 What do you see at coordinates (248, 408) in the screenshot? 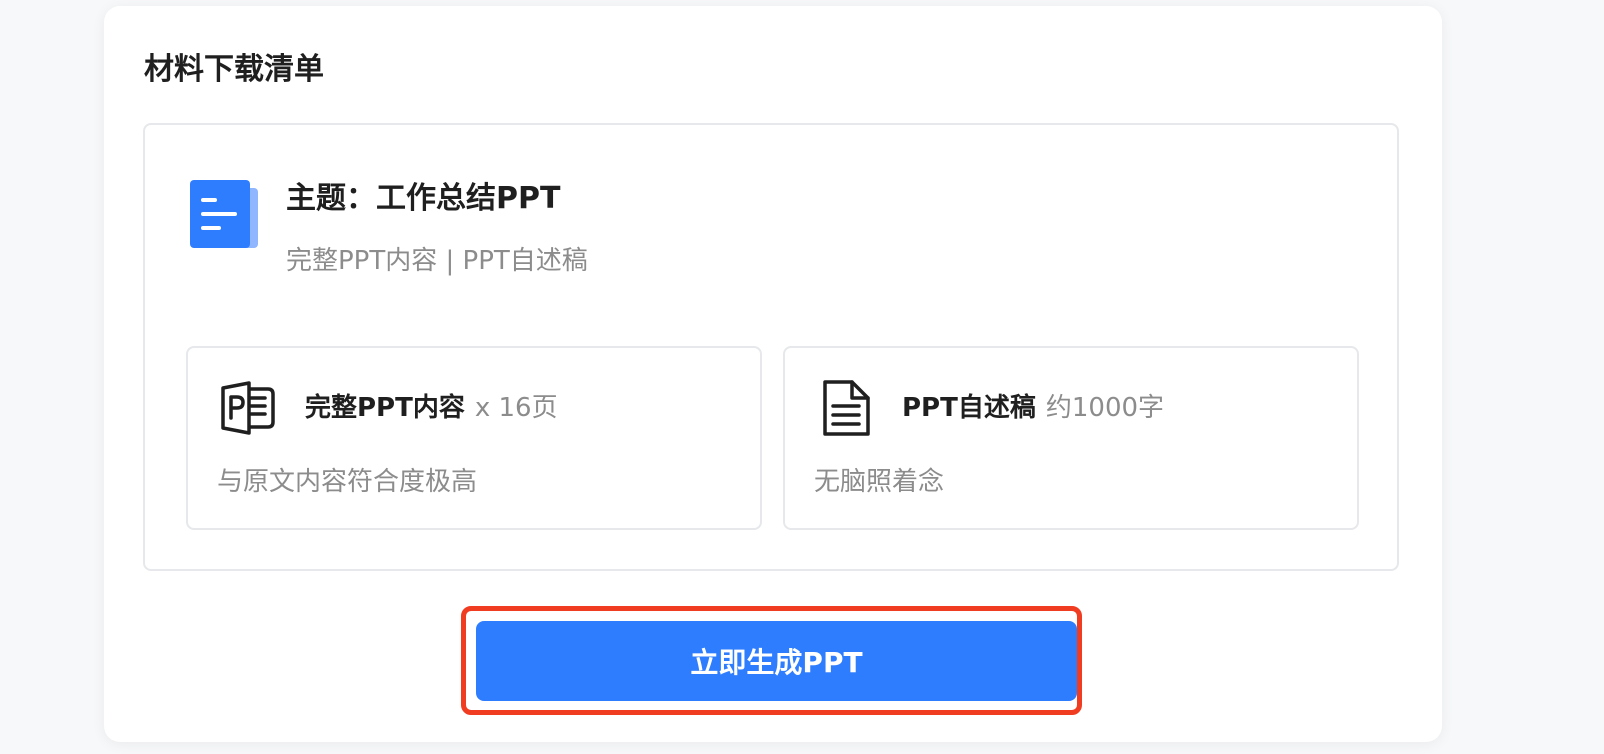
I see `ppt-file-icon` at bounding box center [248, 408].